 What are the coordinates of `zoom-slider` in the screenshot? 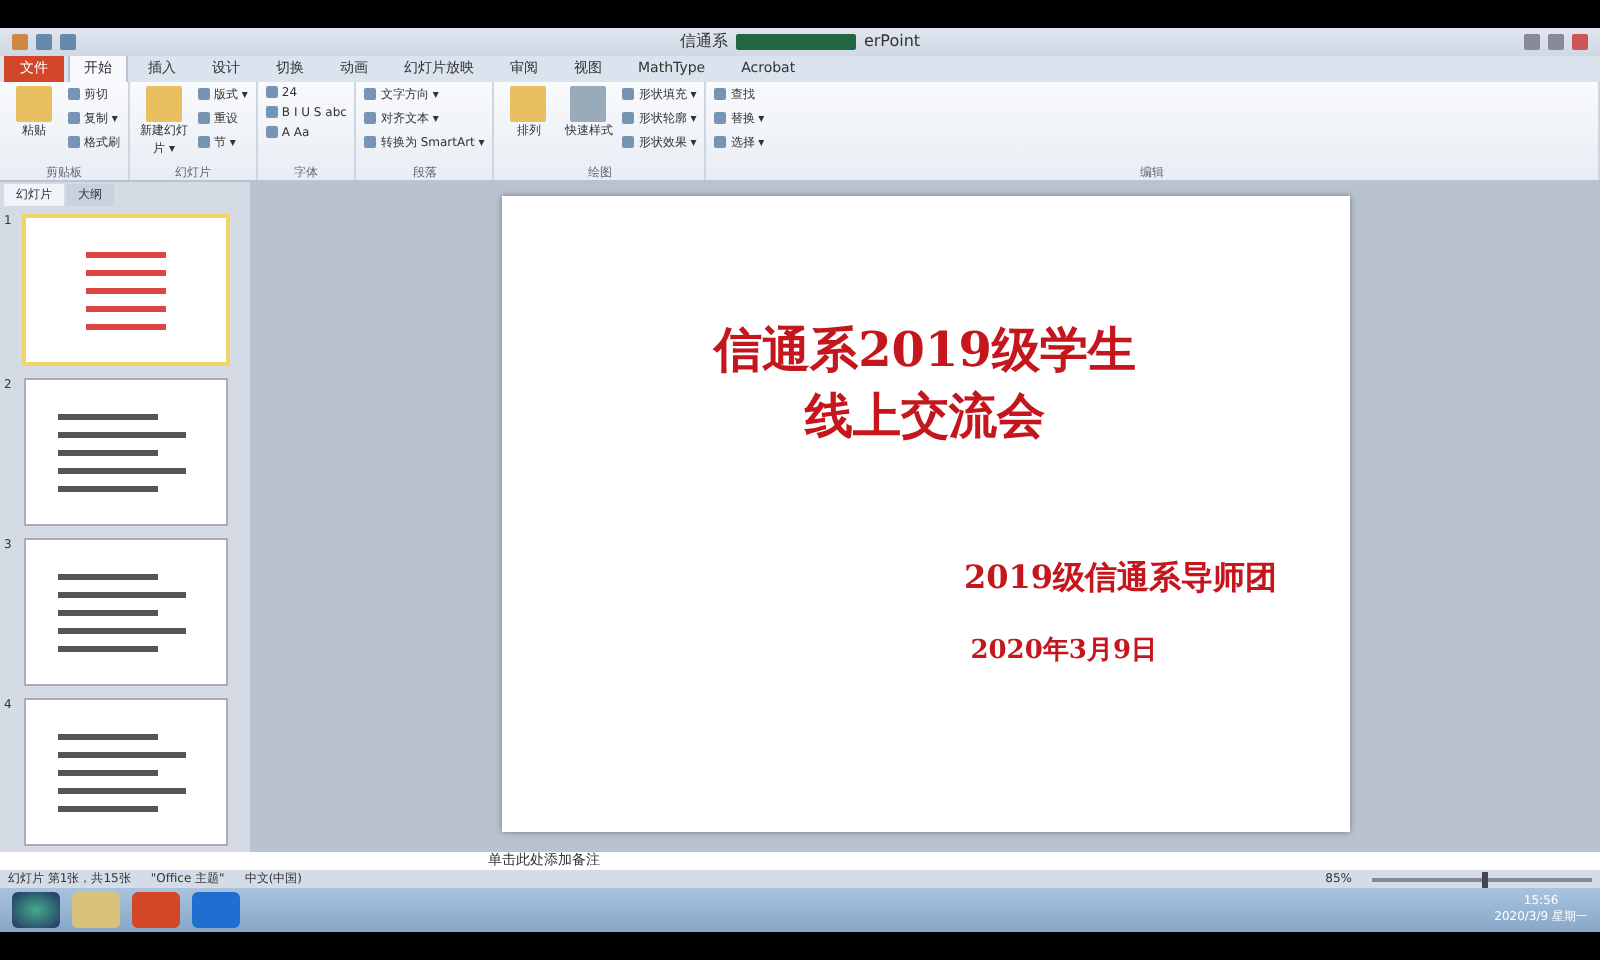 It's located at (1482, 879).